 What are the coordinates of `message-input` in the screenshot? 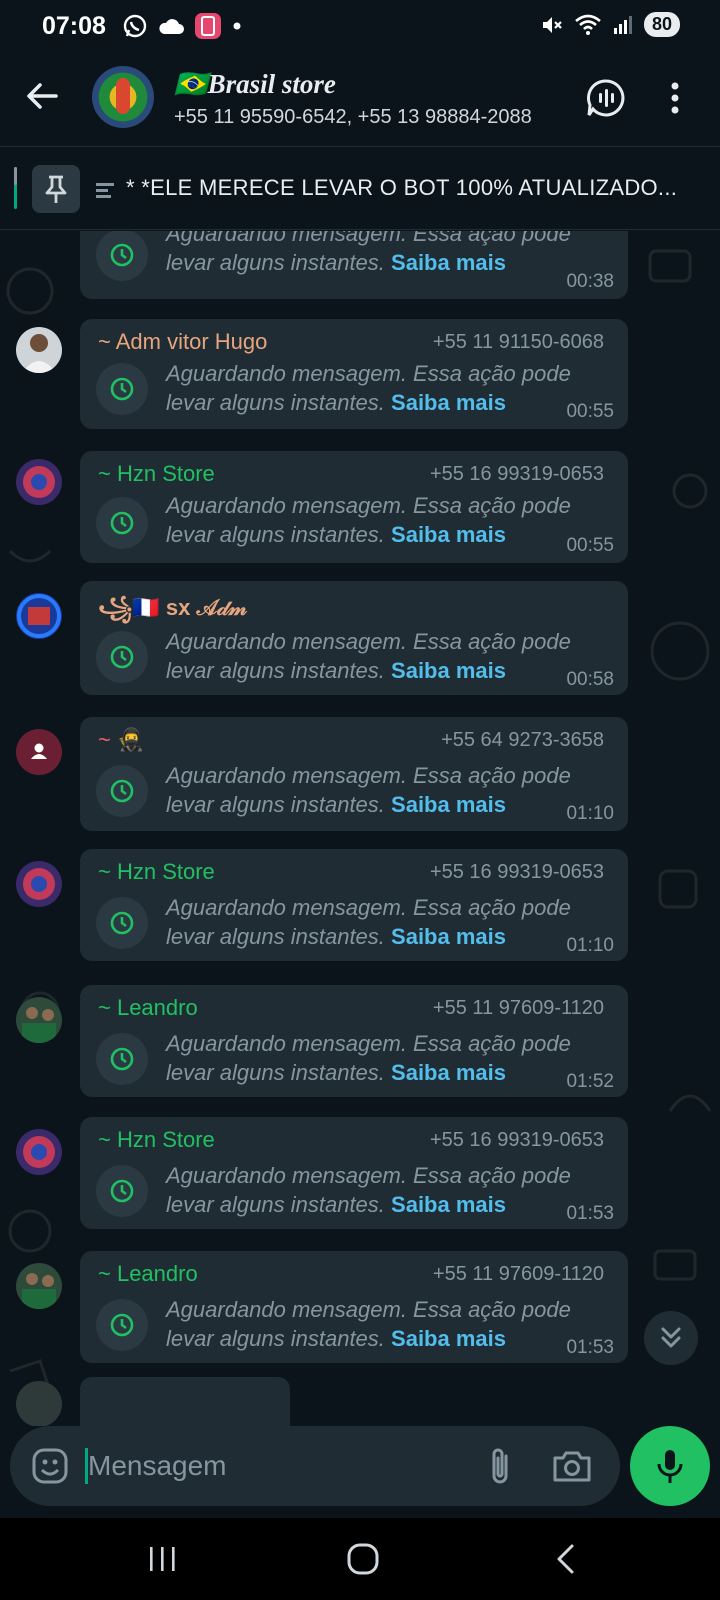 It's located at (273, 1466).